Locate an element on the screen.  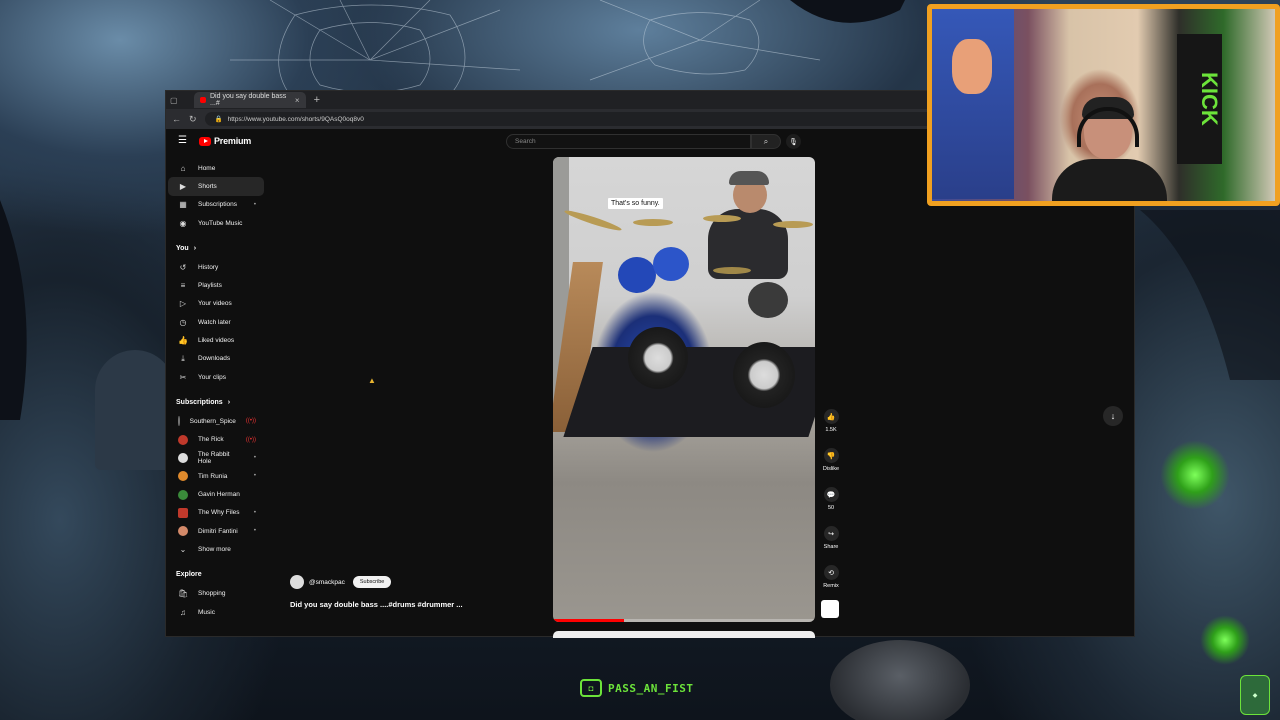
subscriptions-section-header: Subscriptions › is located at coordinates (216, 402).